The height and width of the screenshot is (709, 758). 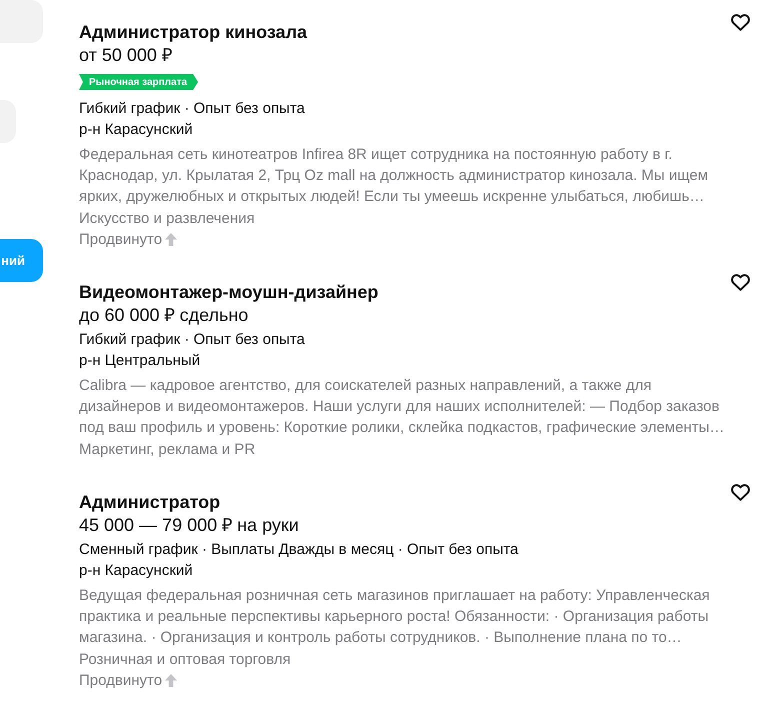 I want to click on salary-text: от 50 000 ₽, so click(x=126, y=55).